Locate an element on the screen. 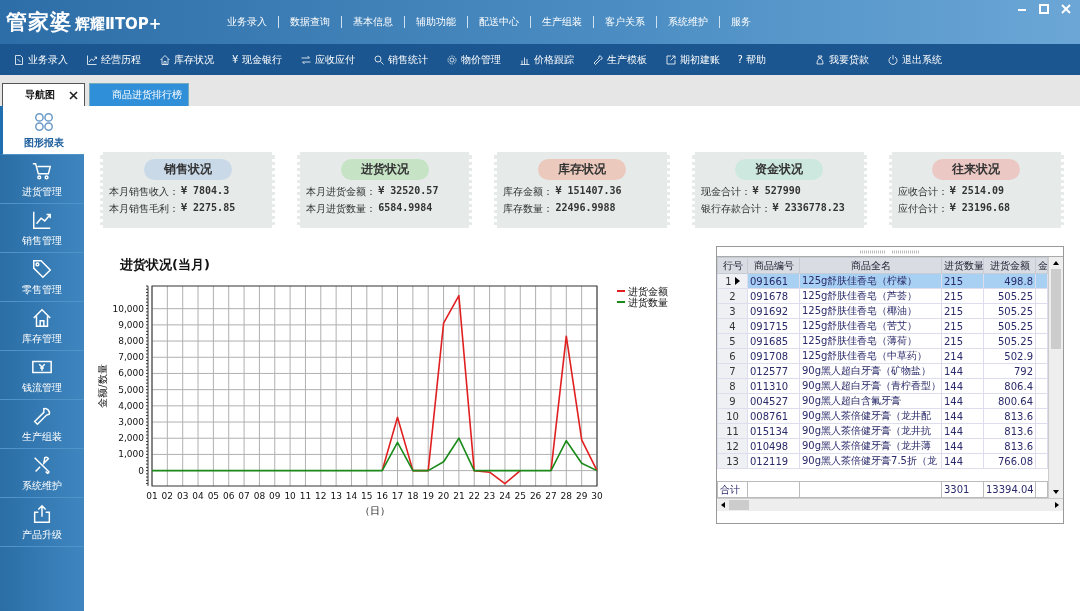 This screenshot has height=611, width=1080. sidebar-item: 生产组装 is located at coordinates (42, 424).